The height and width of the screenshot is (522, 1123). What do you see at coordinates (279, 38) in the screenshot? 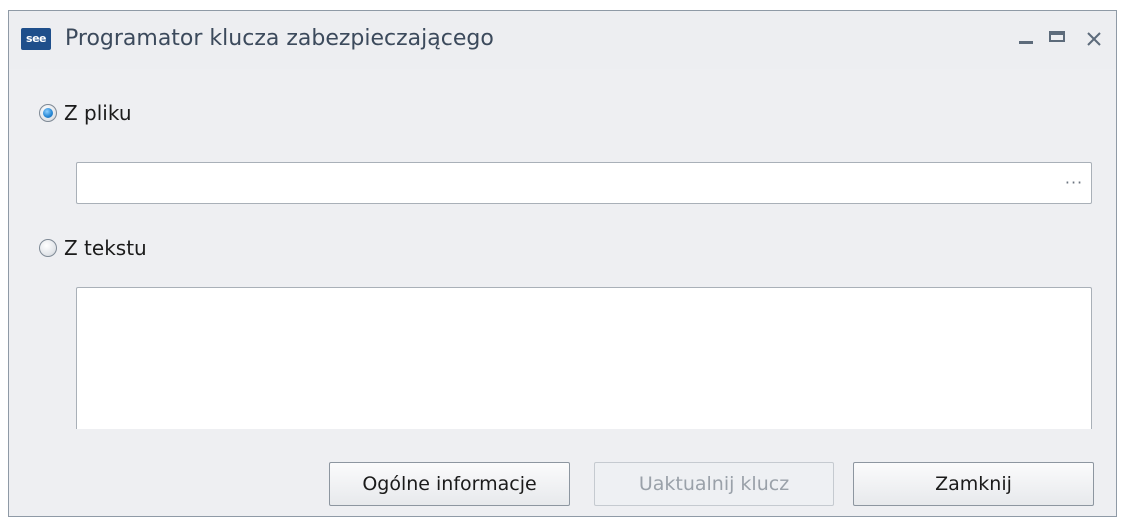
I see `window-title: Programator klucza zabezpieczającego` at bounding box center [279, 38].